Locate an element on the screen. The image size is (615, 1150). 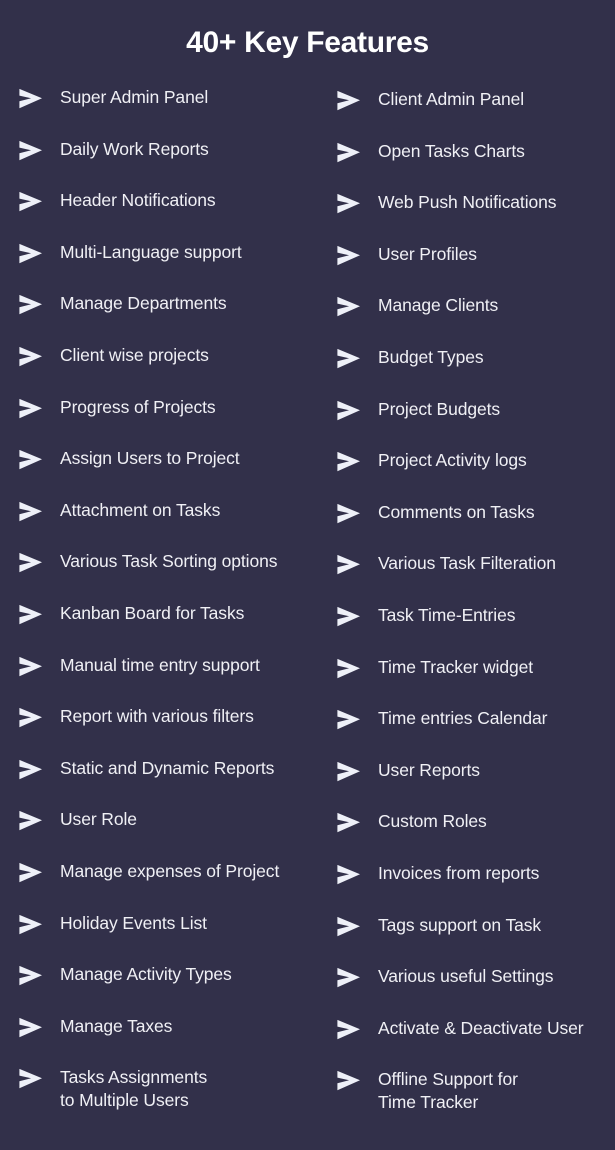
feature-item: Various useful Settings is located at coordinates (475, 991).